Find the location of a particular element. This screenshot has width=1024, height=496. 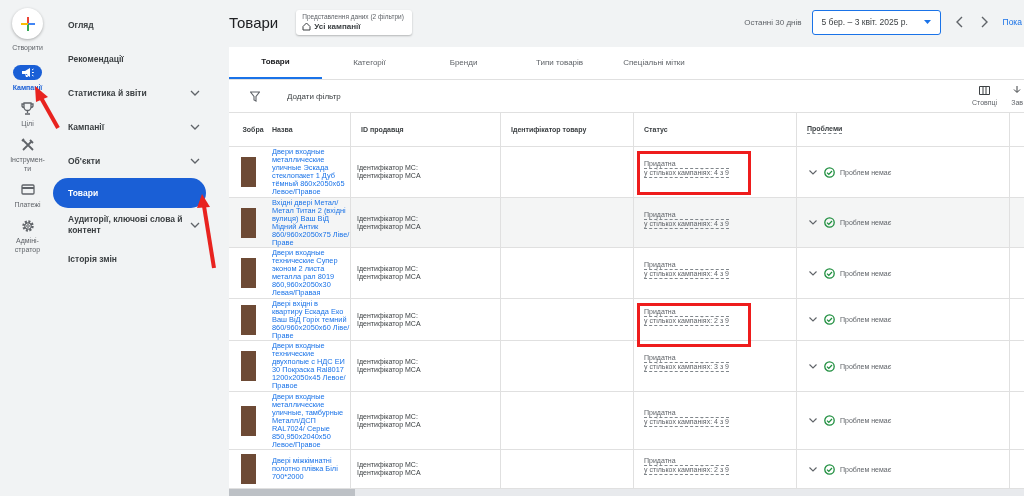

nav-item: Рекомендації is located at coordinates (137, 59).